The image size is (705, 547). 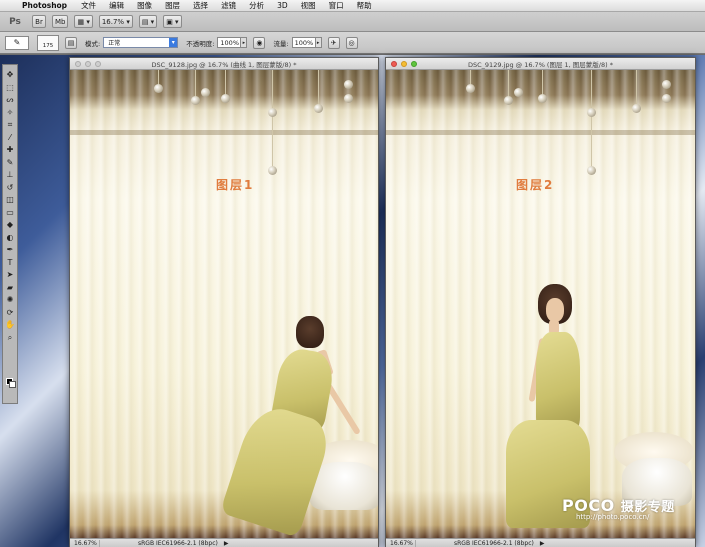 I want to click on document-title: DSC_9128.jpg @ 16.7% (曲线 1, 图层蒙版/8) *, so click(x=224, y=64).